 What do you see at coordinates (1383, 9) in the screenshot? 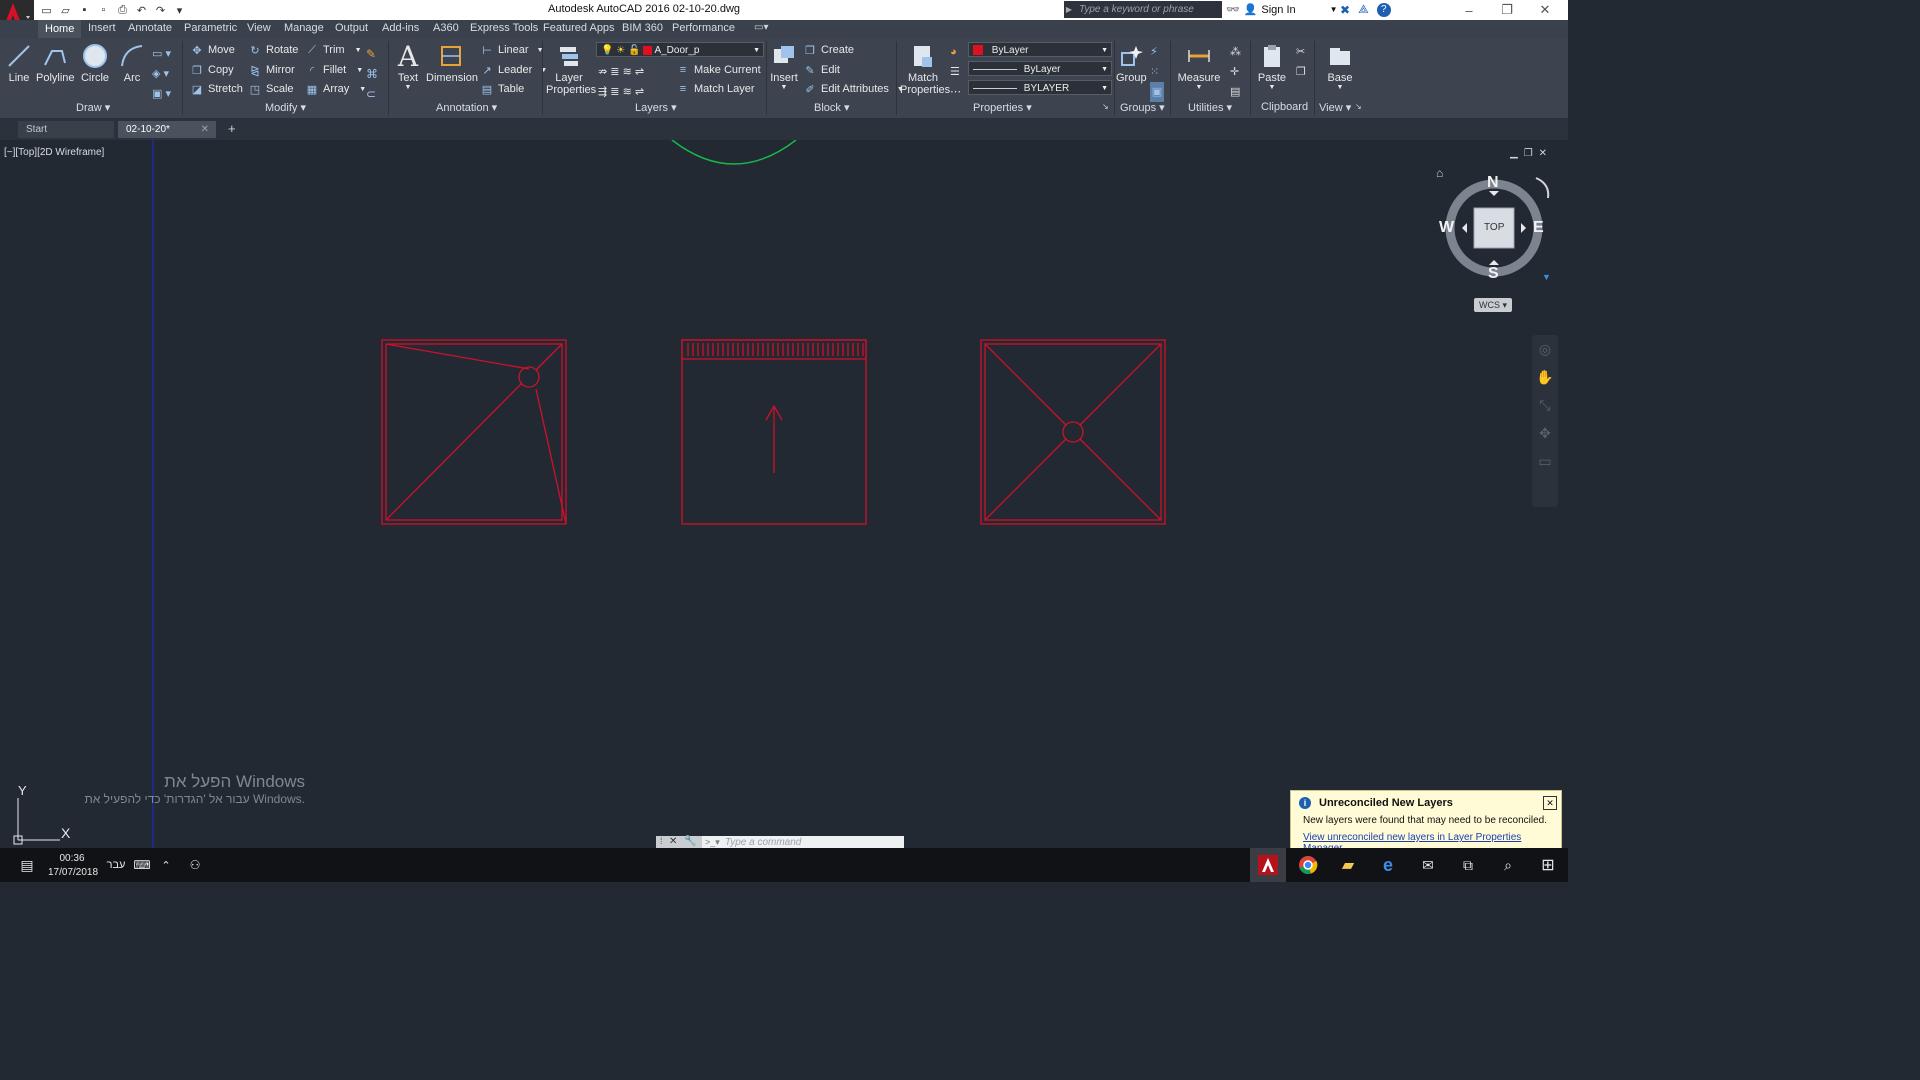
I see `help-icon: ?` at bounding box center [1383, 9].